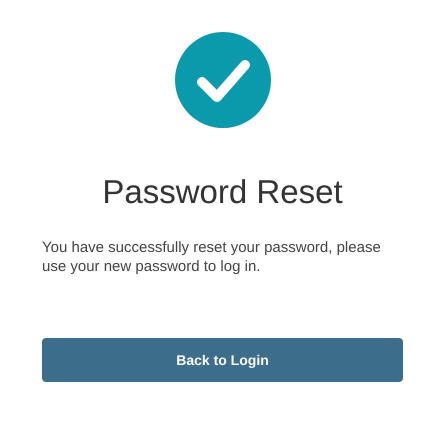  What do you see at coordinates (222, 192) in the screenshot?
I see `page-title: Password Reset` at bounding box center [222, 192].